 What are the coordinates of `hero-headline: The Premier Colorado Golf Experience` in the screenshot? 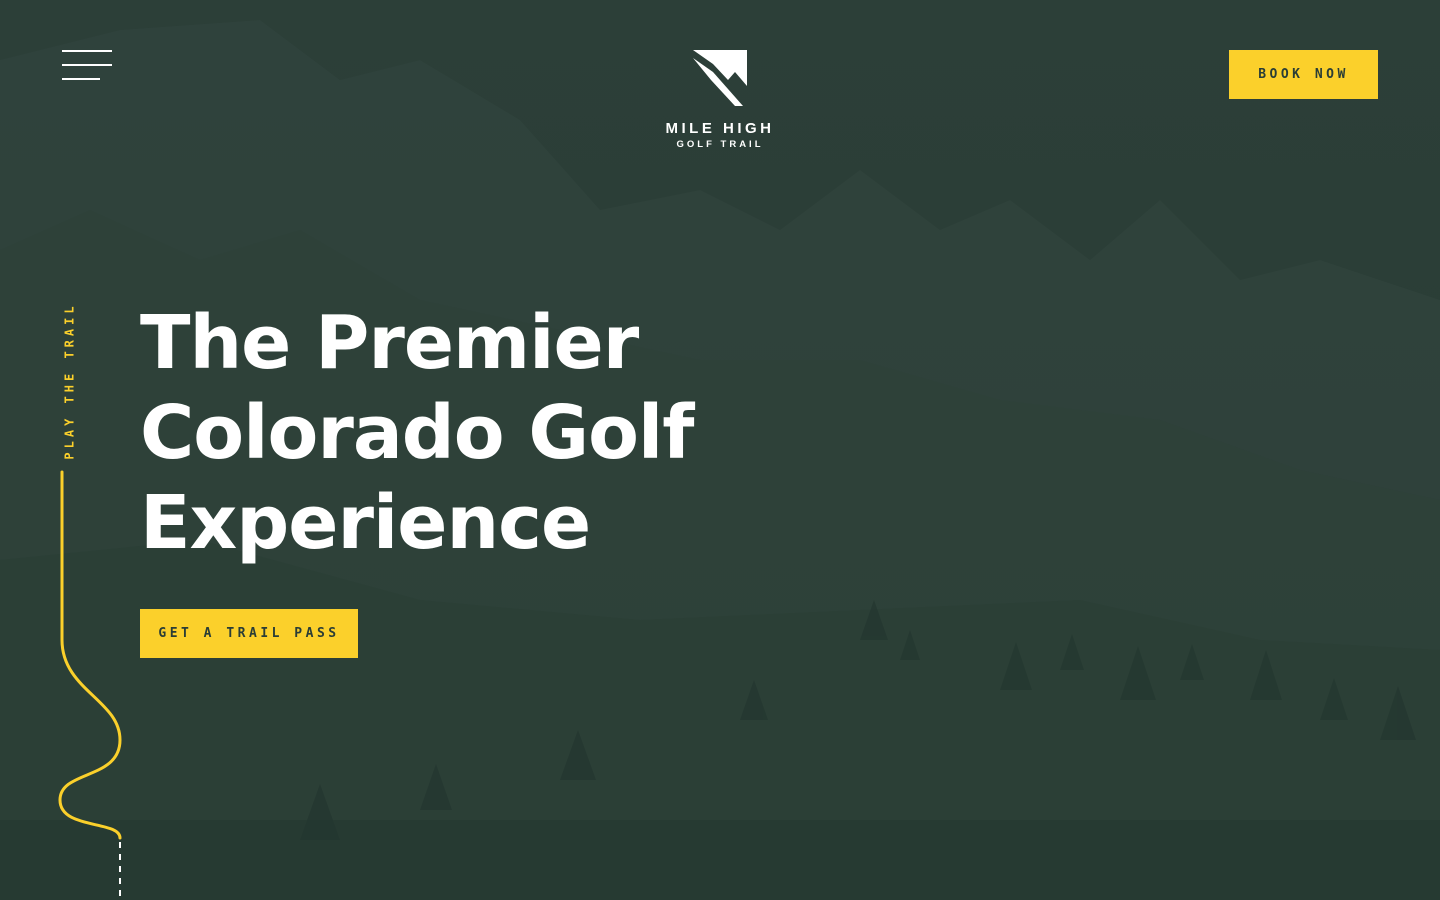 It's located at (490, 433).